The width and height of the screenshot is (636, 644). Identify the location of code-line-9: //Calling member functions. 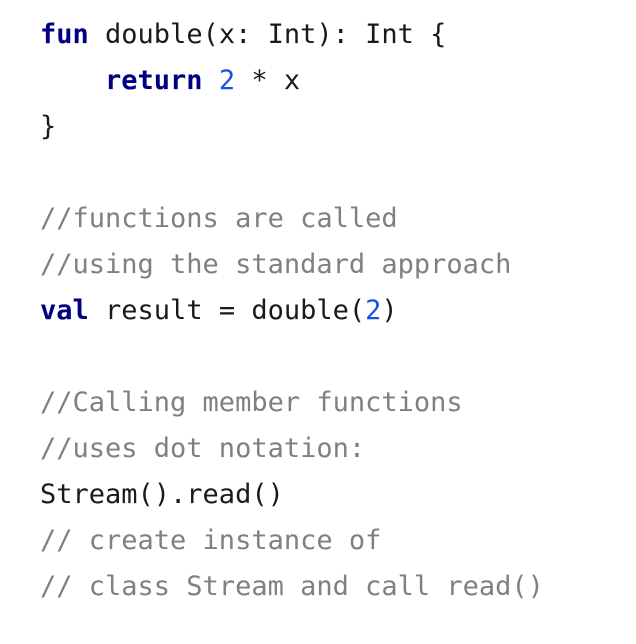
(292, 403).